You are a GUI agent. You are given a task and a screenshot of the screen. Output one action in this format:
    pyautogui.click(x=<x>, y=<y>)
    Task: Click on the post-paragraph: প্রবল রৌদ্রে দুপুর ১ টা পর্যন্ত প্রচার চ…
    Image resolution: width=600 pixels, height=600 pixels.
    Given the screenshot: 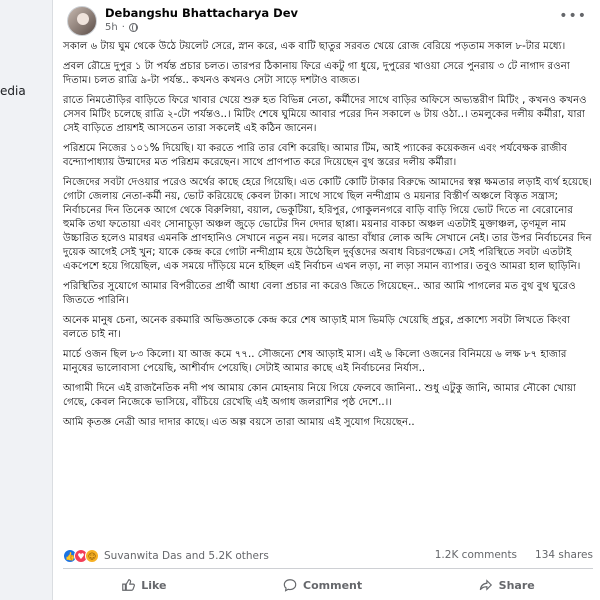 What is the action you would take?
    pyautogui.click(x=316, y=73)
    